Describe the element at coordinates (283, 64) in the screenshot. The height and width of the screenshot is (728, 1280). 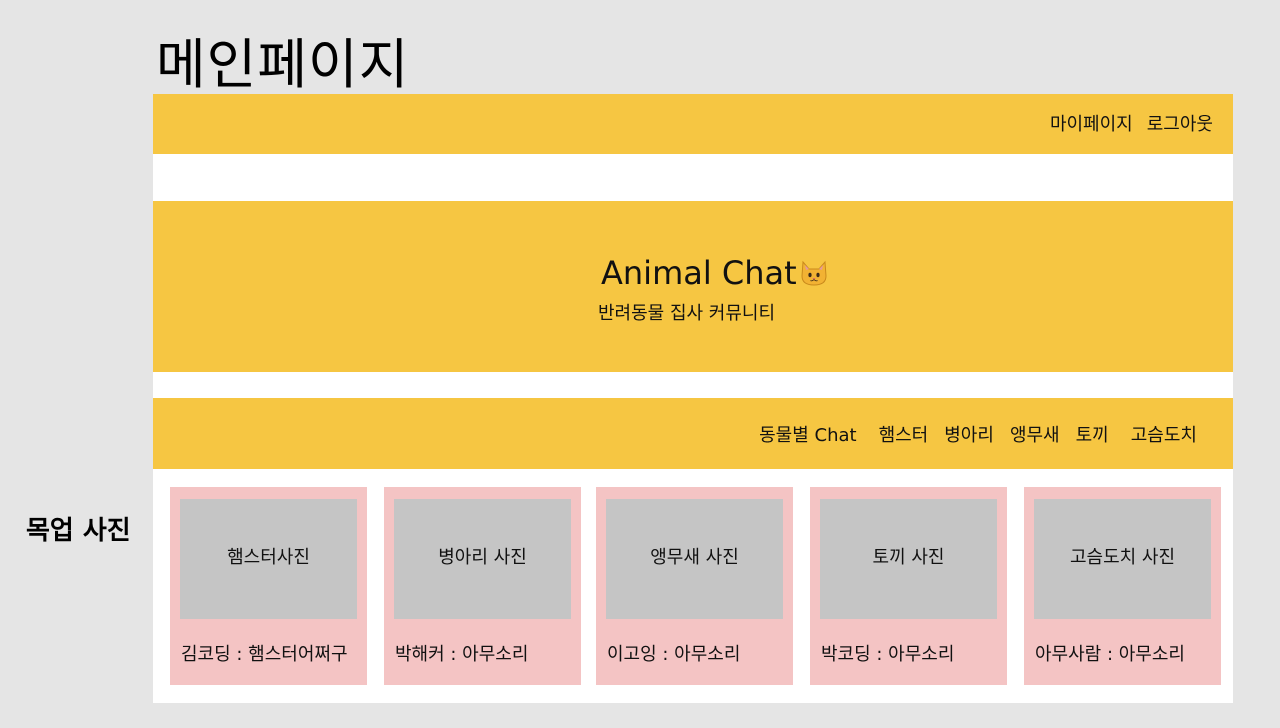
I see `page-title: 메인페이지` at that location.